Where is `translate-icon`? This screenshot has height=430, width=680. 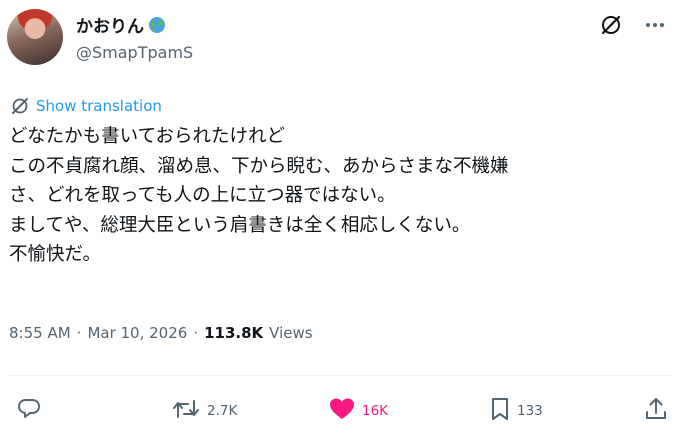
translate-icon is located at coordinates (20, 106).